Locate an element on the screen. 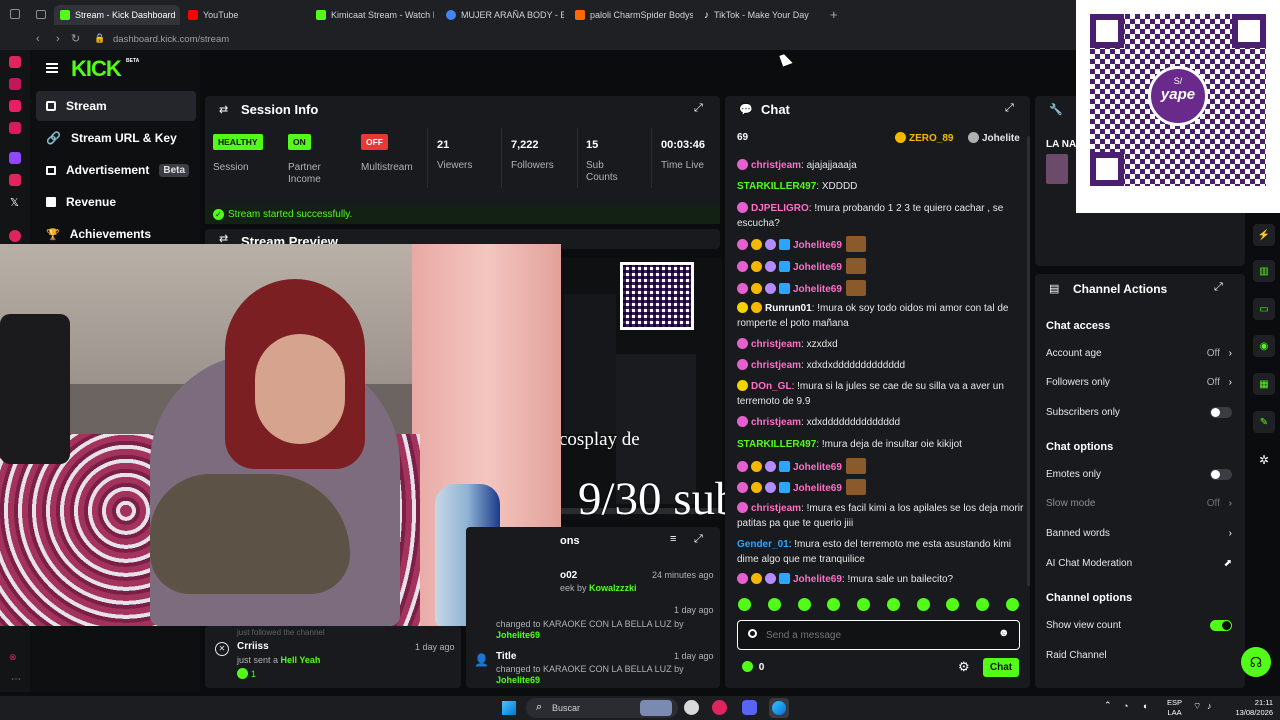 Image resolution: width=1280 pixels, height=720 pixels. taskbar-app-icon is located at coordinates (691, 707).